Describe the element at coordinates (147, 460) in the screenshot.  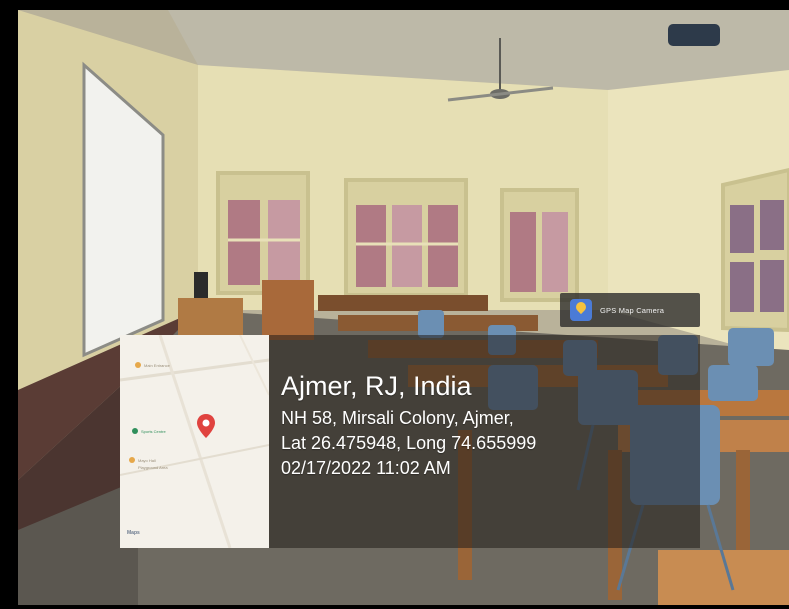
I see `map-label-3: Mayo Hall` at that location.